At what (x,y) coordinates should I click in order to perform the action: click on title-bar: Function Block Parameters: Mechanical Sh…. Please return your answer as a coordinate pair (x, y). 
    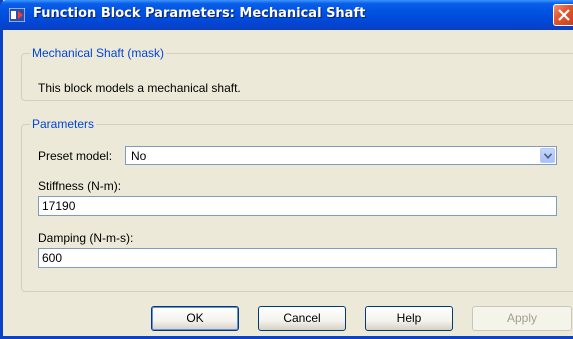
    Looking at the image, I should click on (286, 15).